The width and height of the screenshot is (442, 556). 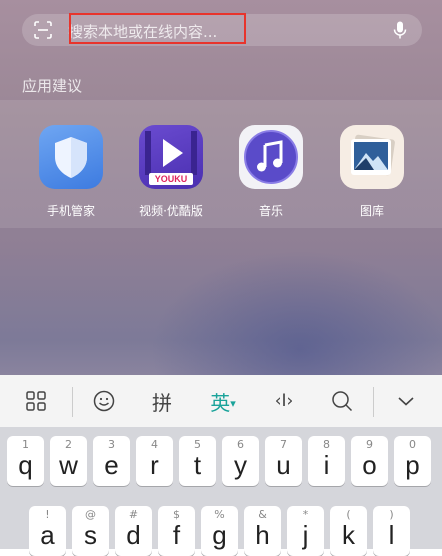 I want to click on app-label: 图库, so click(x=371, y=211).